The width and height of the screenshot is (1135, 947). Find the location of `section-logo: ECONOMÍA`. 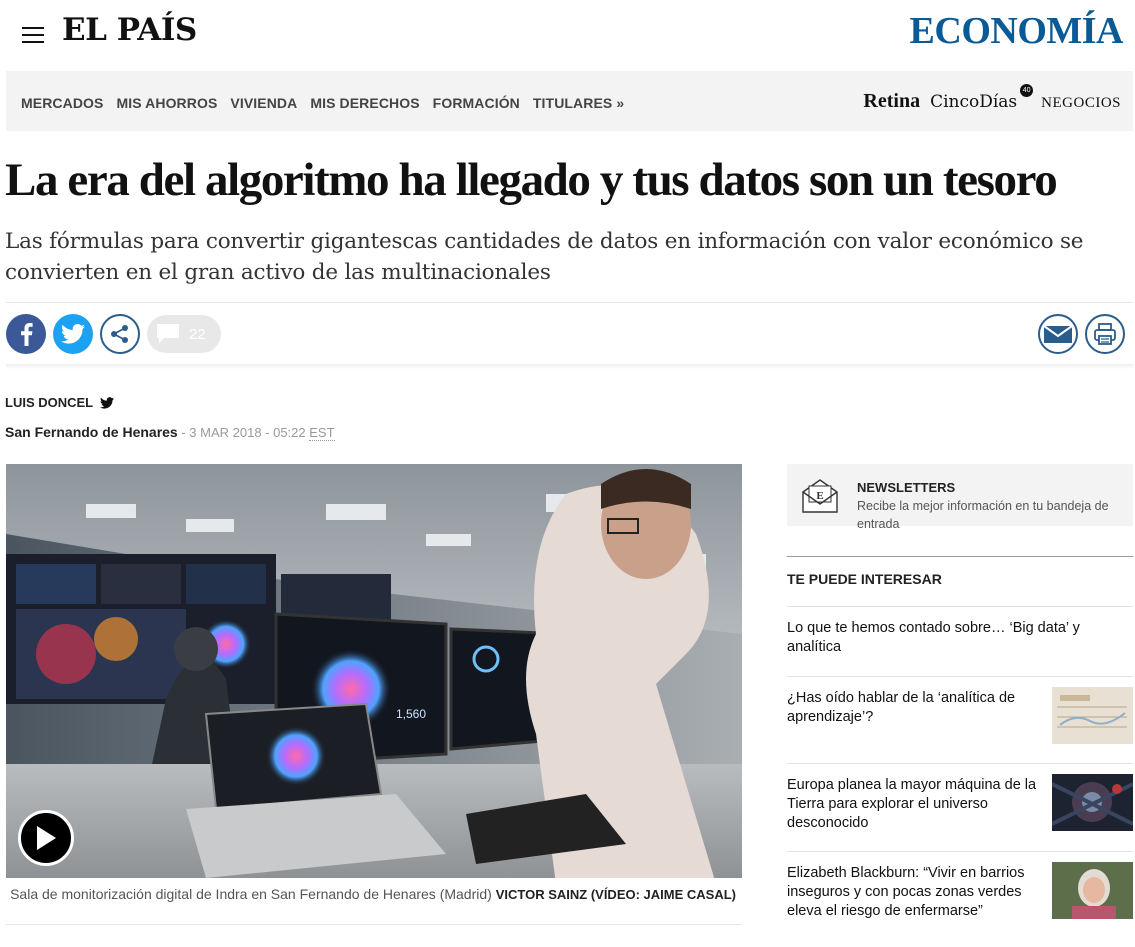

section-logo: ECONOMÍA is located at coordinates (1017, 31).